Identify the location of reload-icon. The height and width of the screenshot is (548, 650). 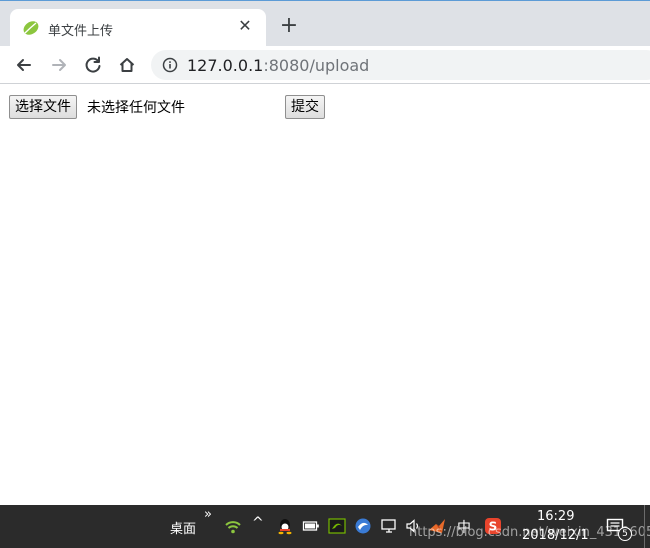
(93, 65).